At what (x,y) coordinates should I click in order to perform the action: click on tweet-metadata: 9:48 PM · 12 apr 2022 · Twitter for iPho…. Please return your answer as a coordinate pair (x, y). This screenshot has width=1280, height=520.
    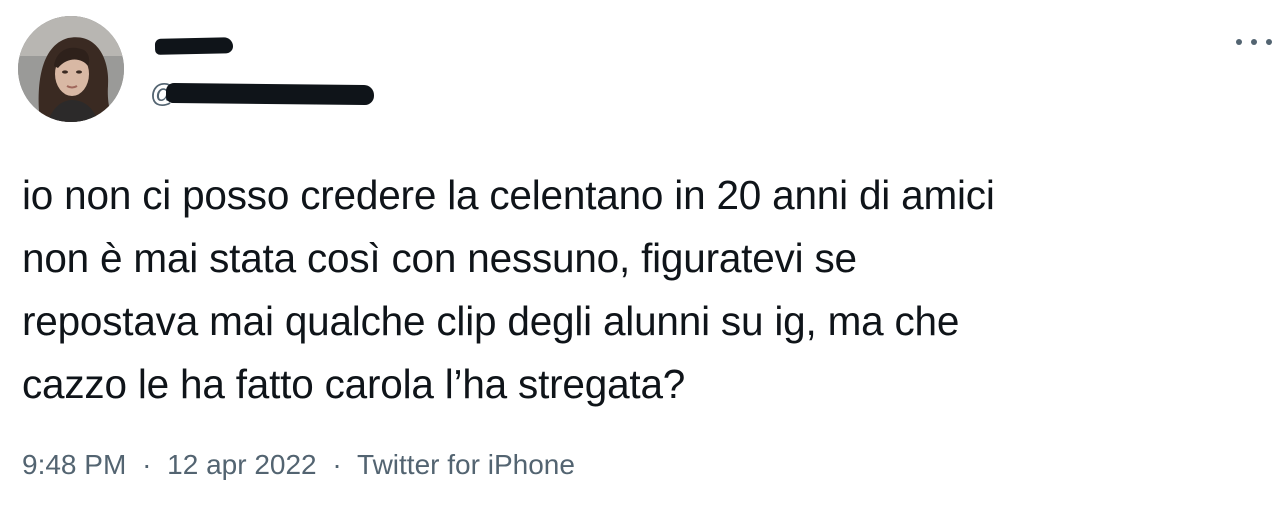
    Looking at the image, I should click on (298, 465).